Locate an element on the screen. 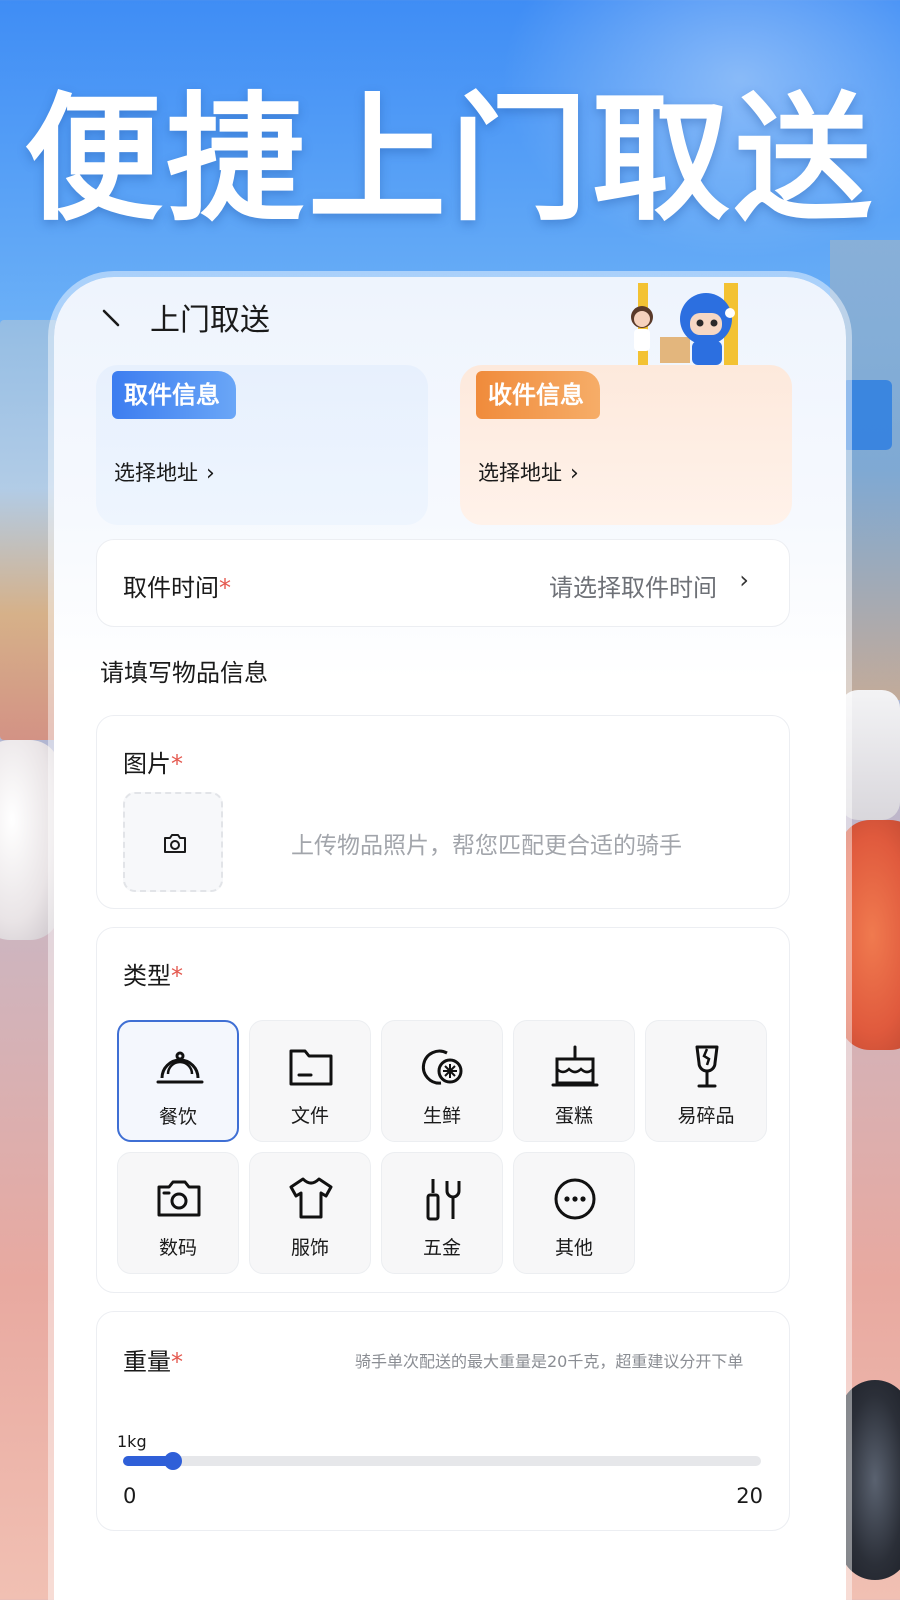  fresh-produce-icon is located at coordinates (442, 1067).